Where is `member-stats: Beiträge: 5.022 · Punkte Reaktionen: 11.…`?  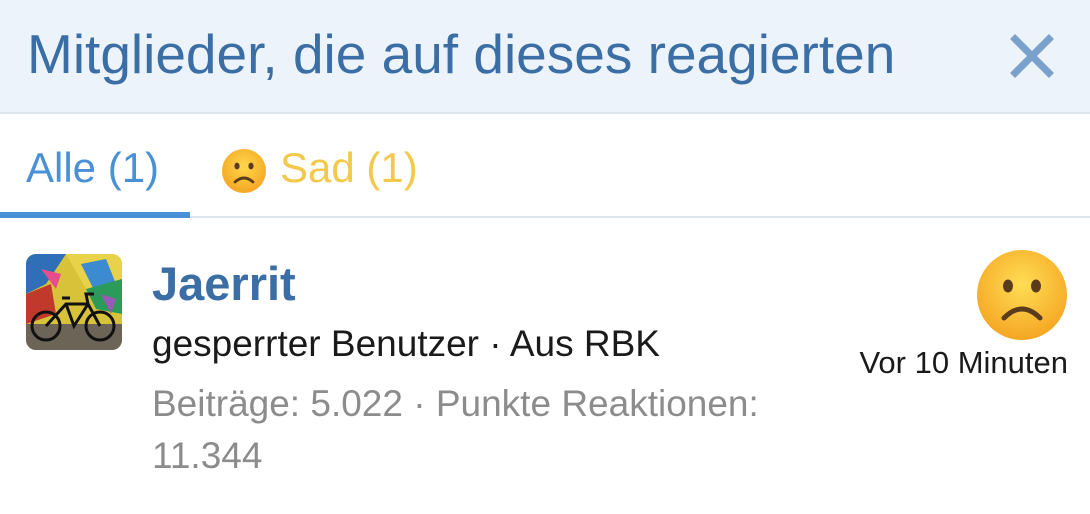
member-stats: Beiträge: 5.022 · Punkte Reaktionen: 11.… is located at coordinates (455, 429).